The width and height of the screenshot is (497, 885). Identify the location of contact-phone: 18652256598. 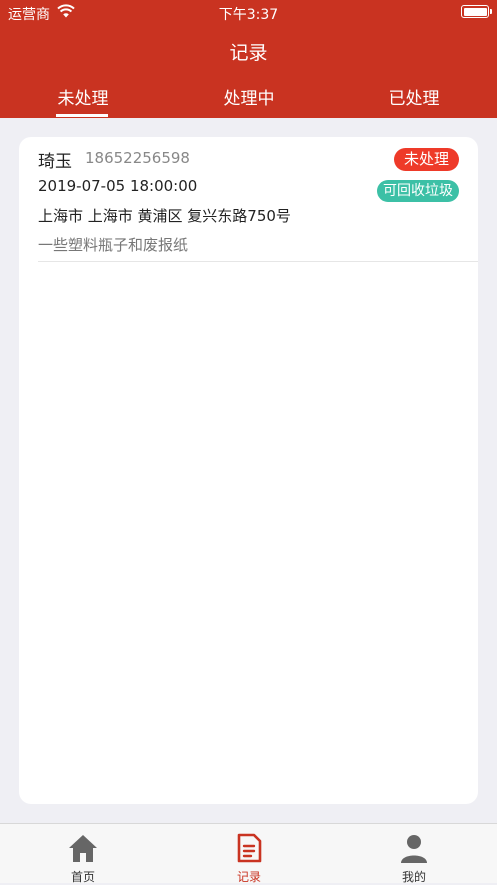
(137, 158).